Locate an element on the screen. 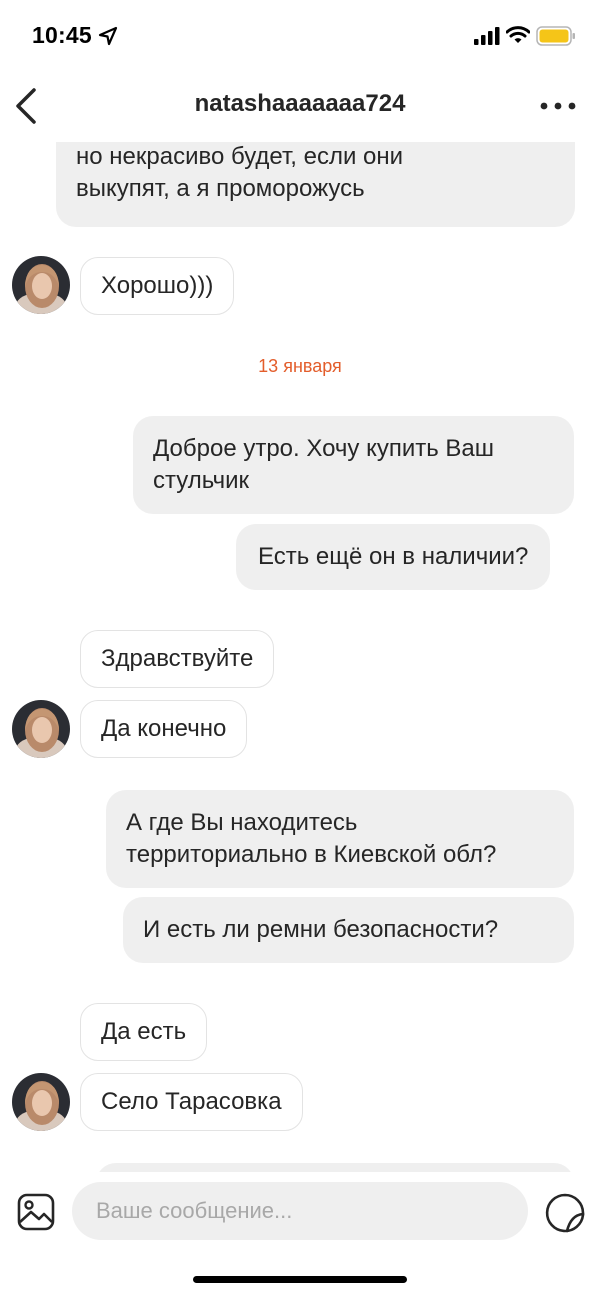 This screenshot has height=1298, width=600. message-text: Хорошо))) is located at coordinates (157, 285).